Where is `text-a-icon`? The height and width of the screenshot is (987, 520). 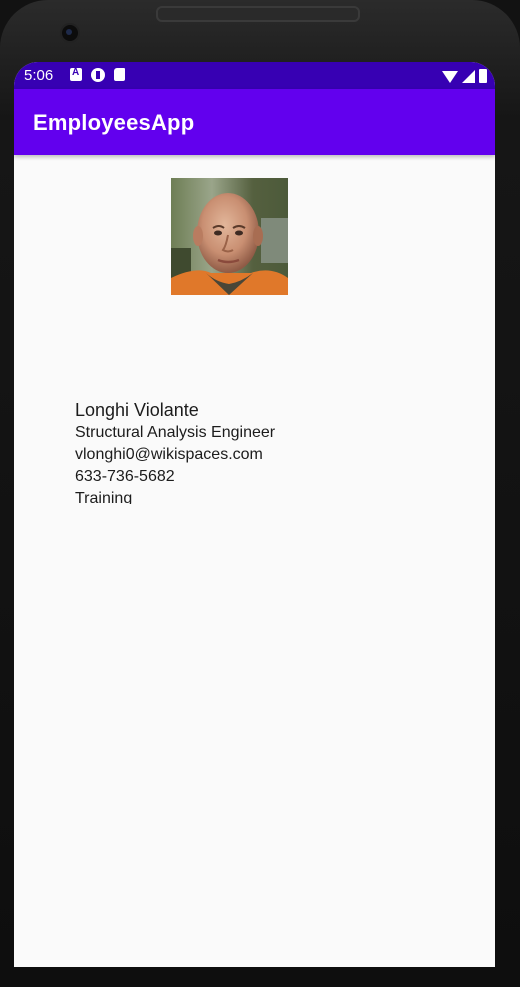 text-a-icon is located at coordinates (76, 74).